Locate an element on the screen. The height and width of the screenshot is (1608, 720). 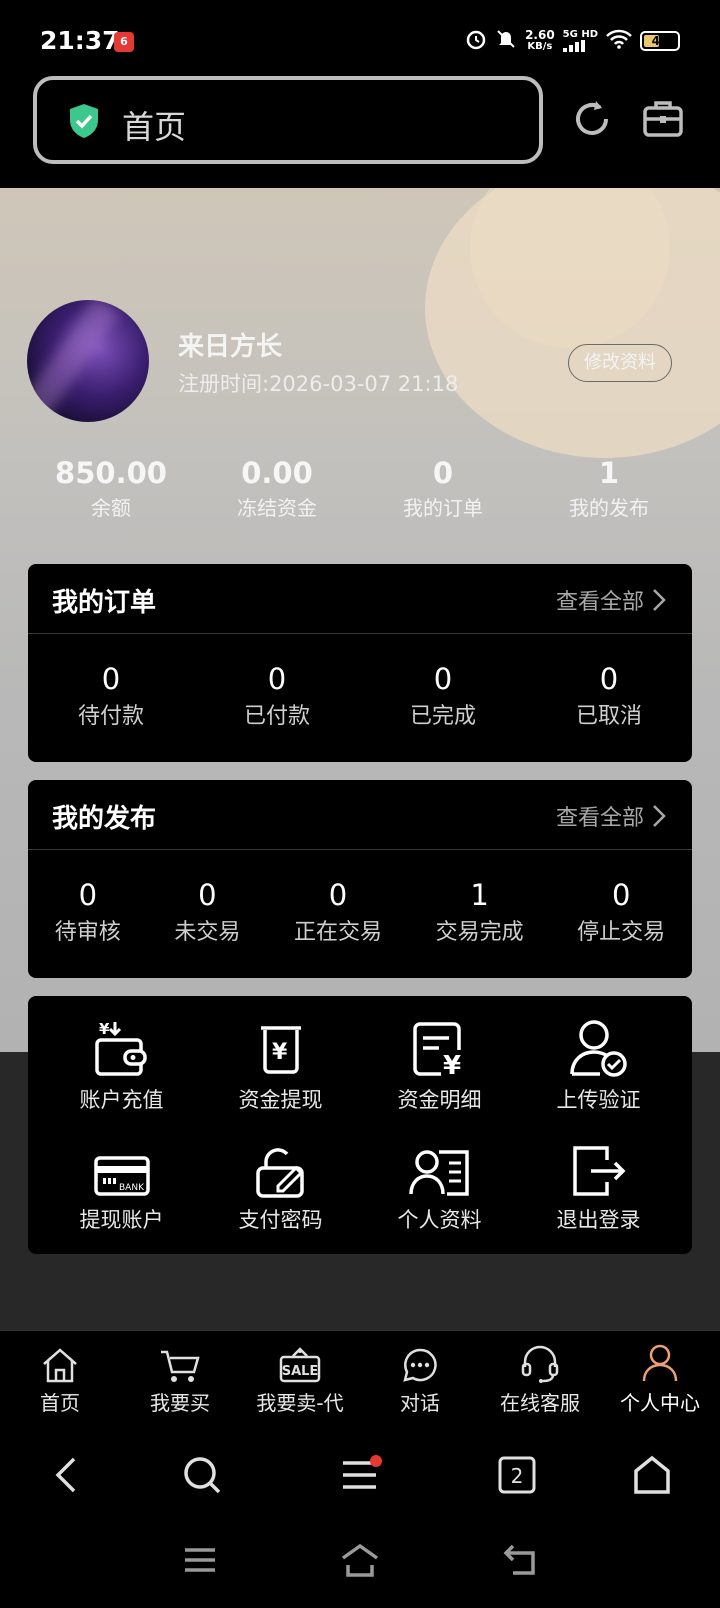
order-status-paid: 0 已付款 is located at coordinates (277, 696).